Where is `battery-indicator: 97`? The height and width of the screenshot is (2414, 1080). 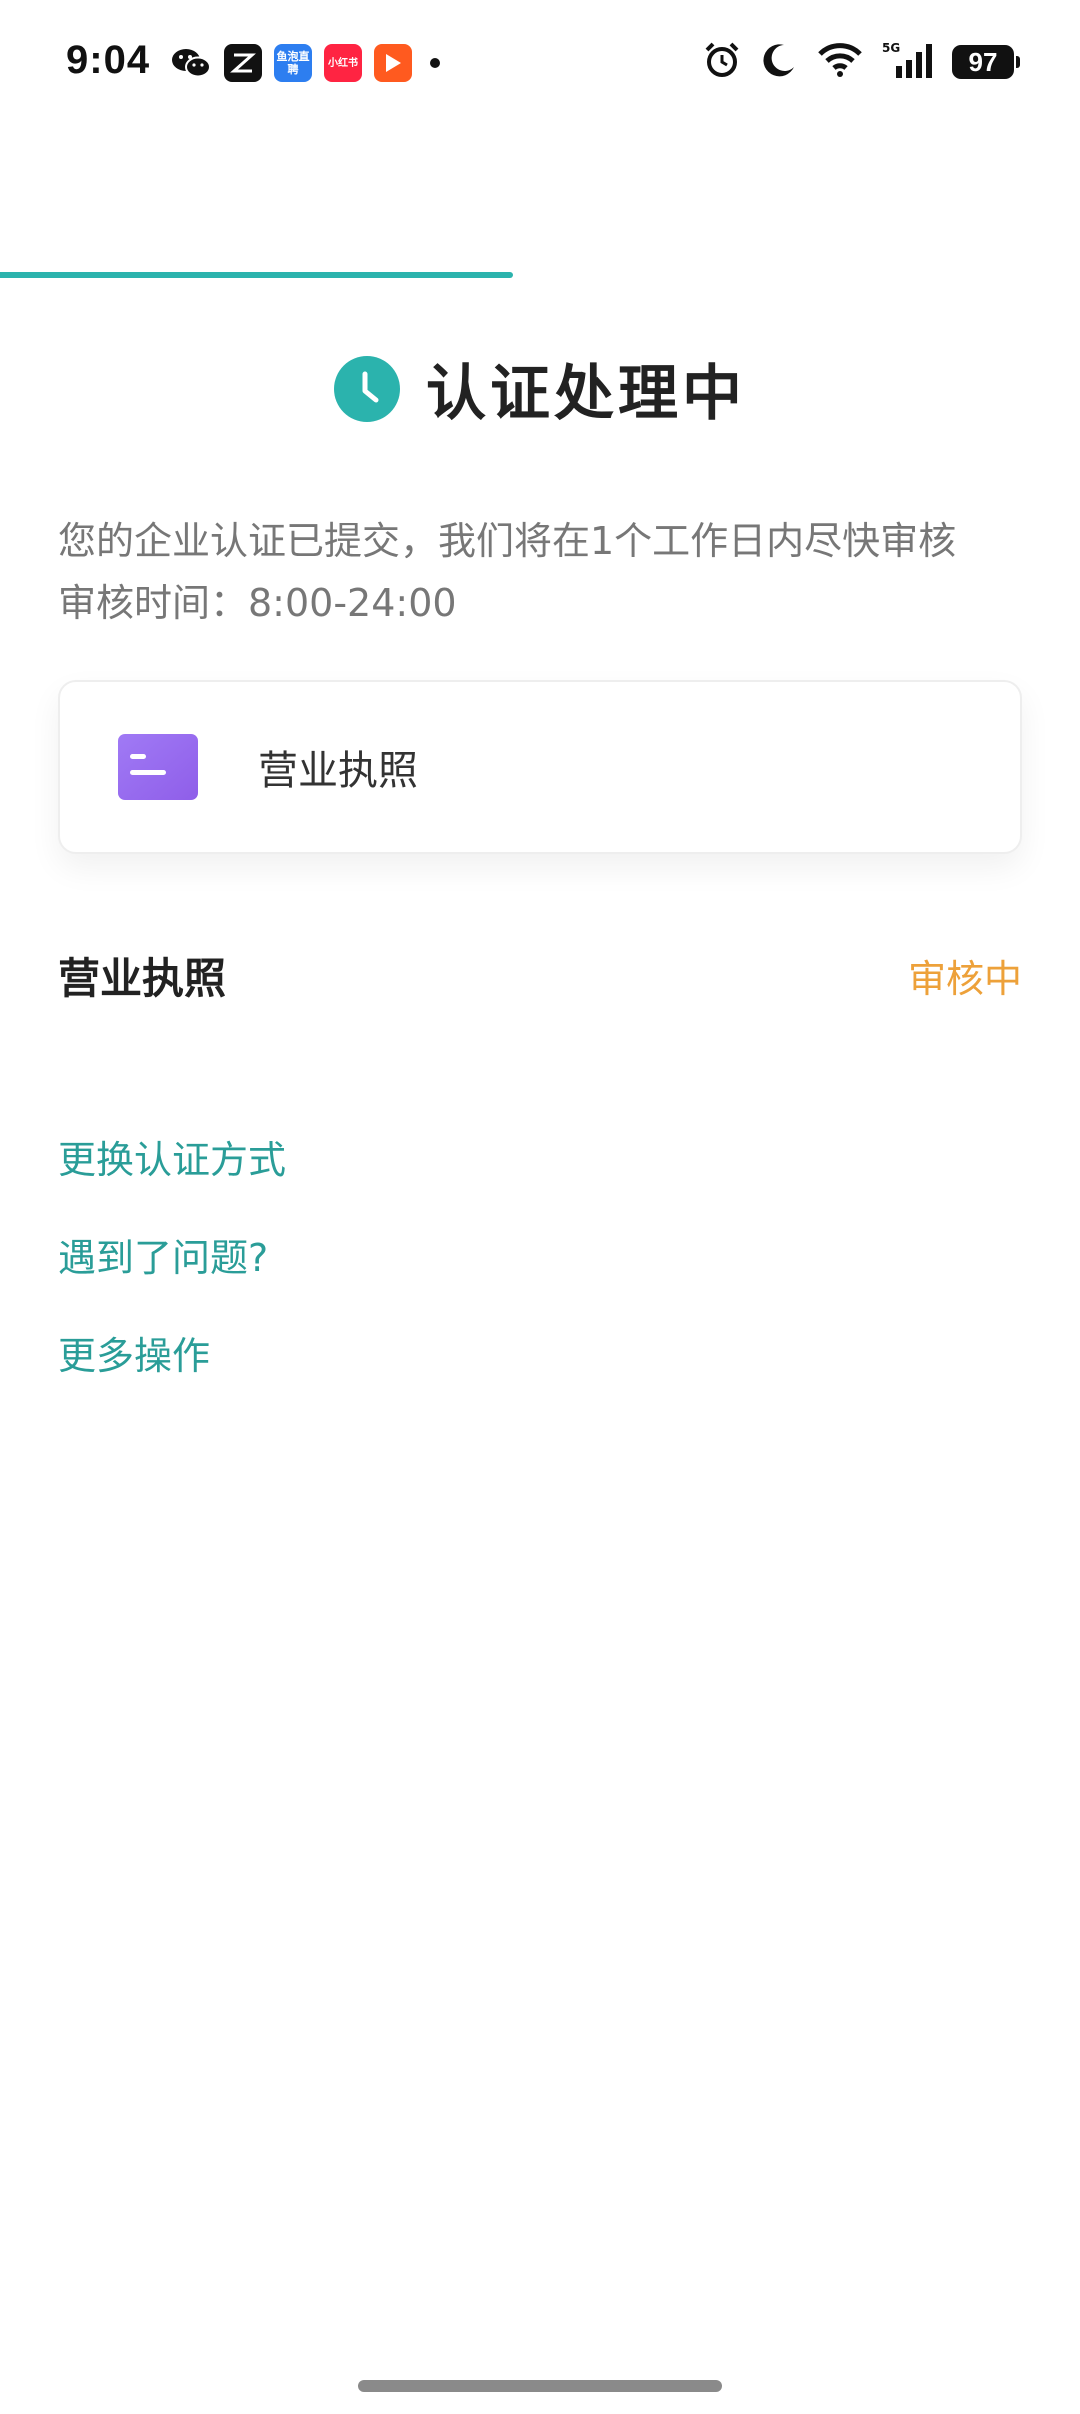
battery-indicator: 97 is located at coordinates (986, 62).